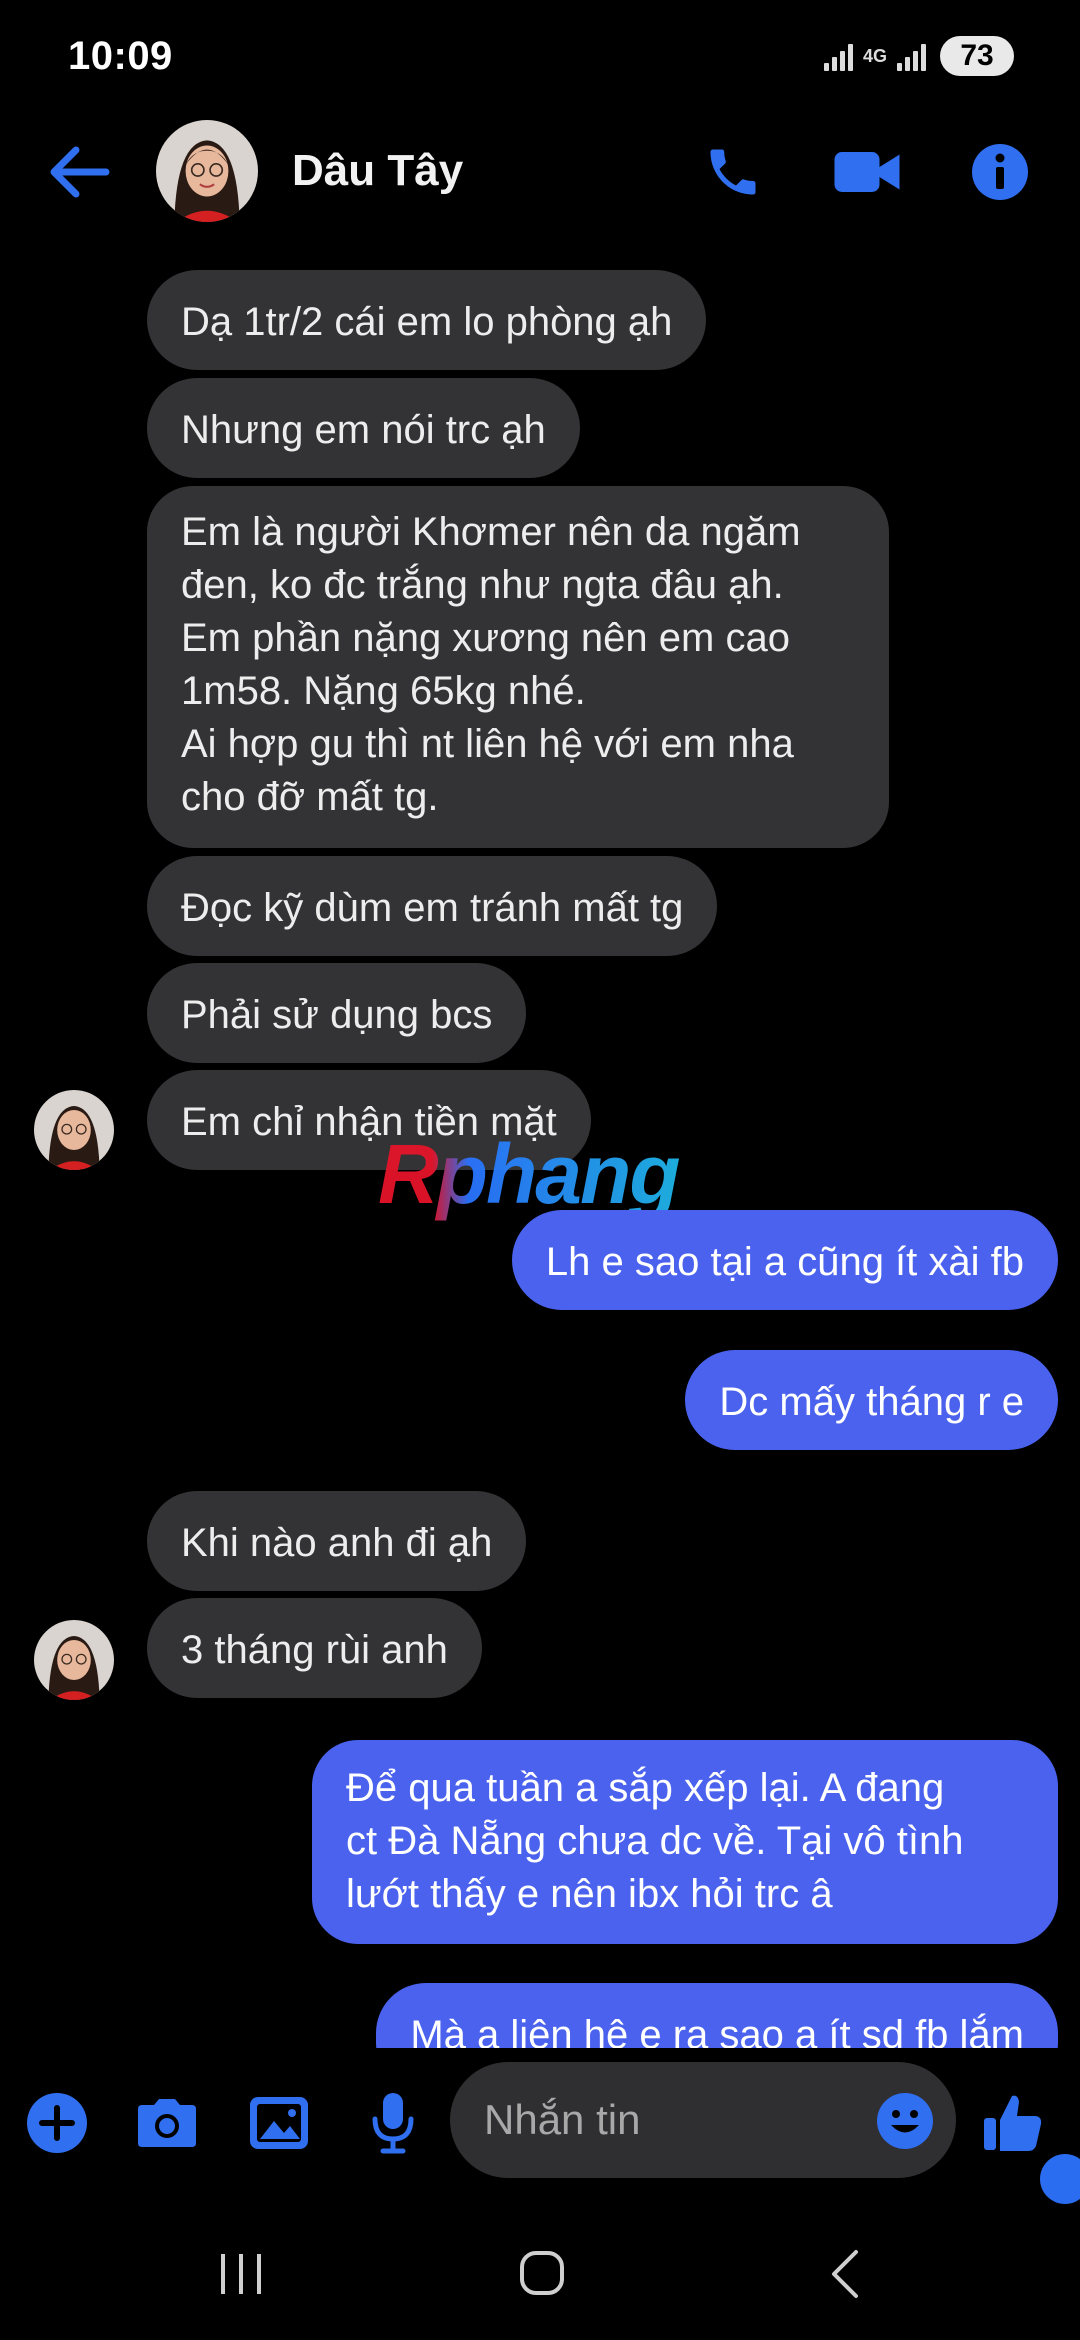 The height and width of the screenshot is (2340, 1080). I want to click on back-nav-button, so click(845, 2274).